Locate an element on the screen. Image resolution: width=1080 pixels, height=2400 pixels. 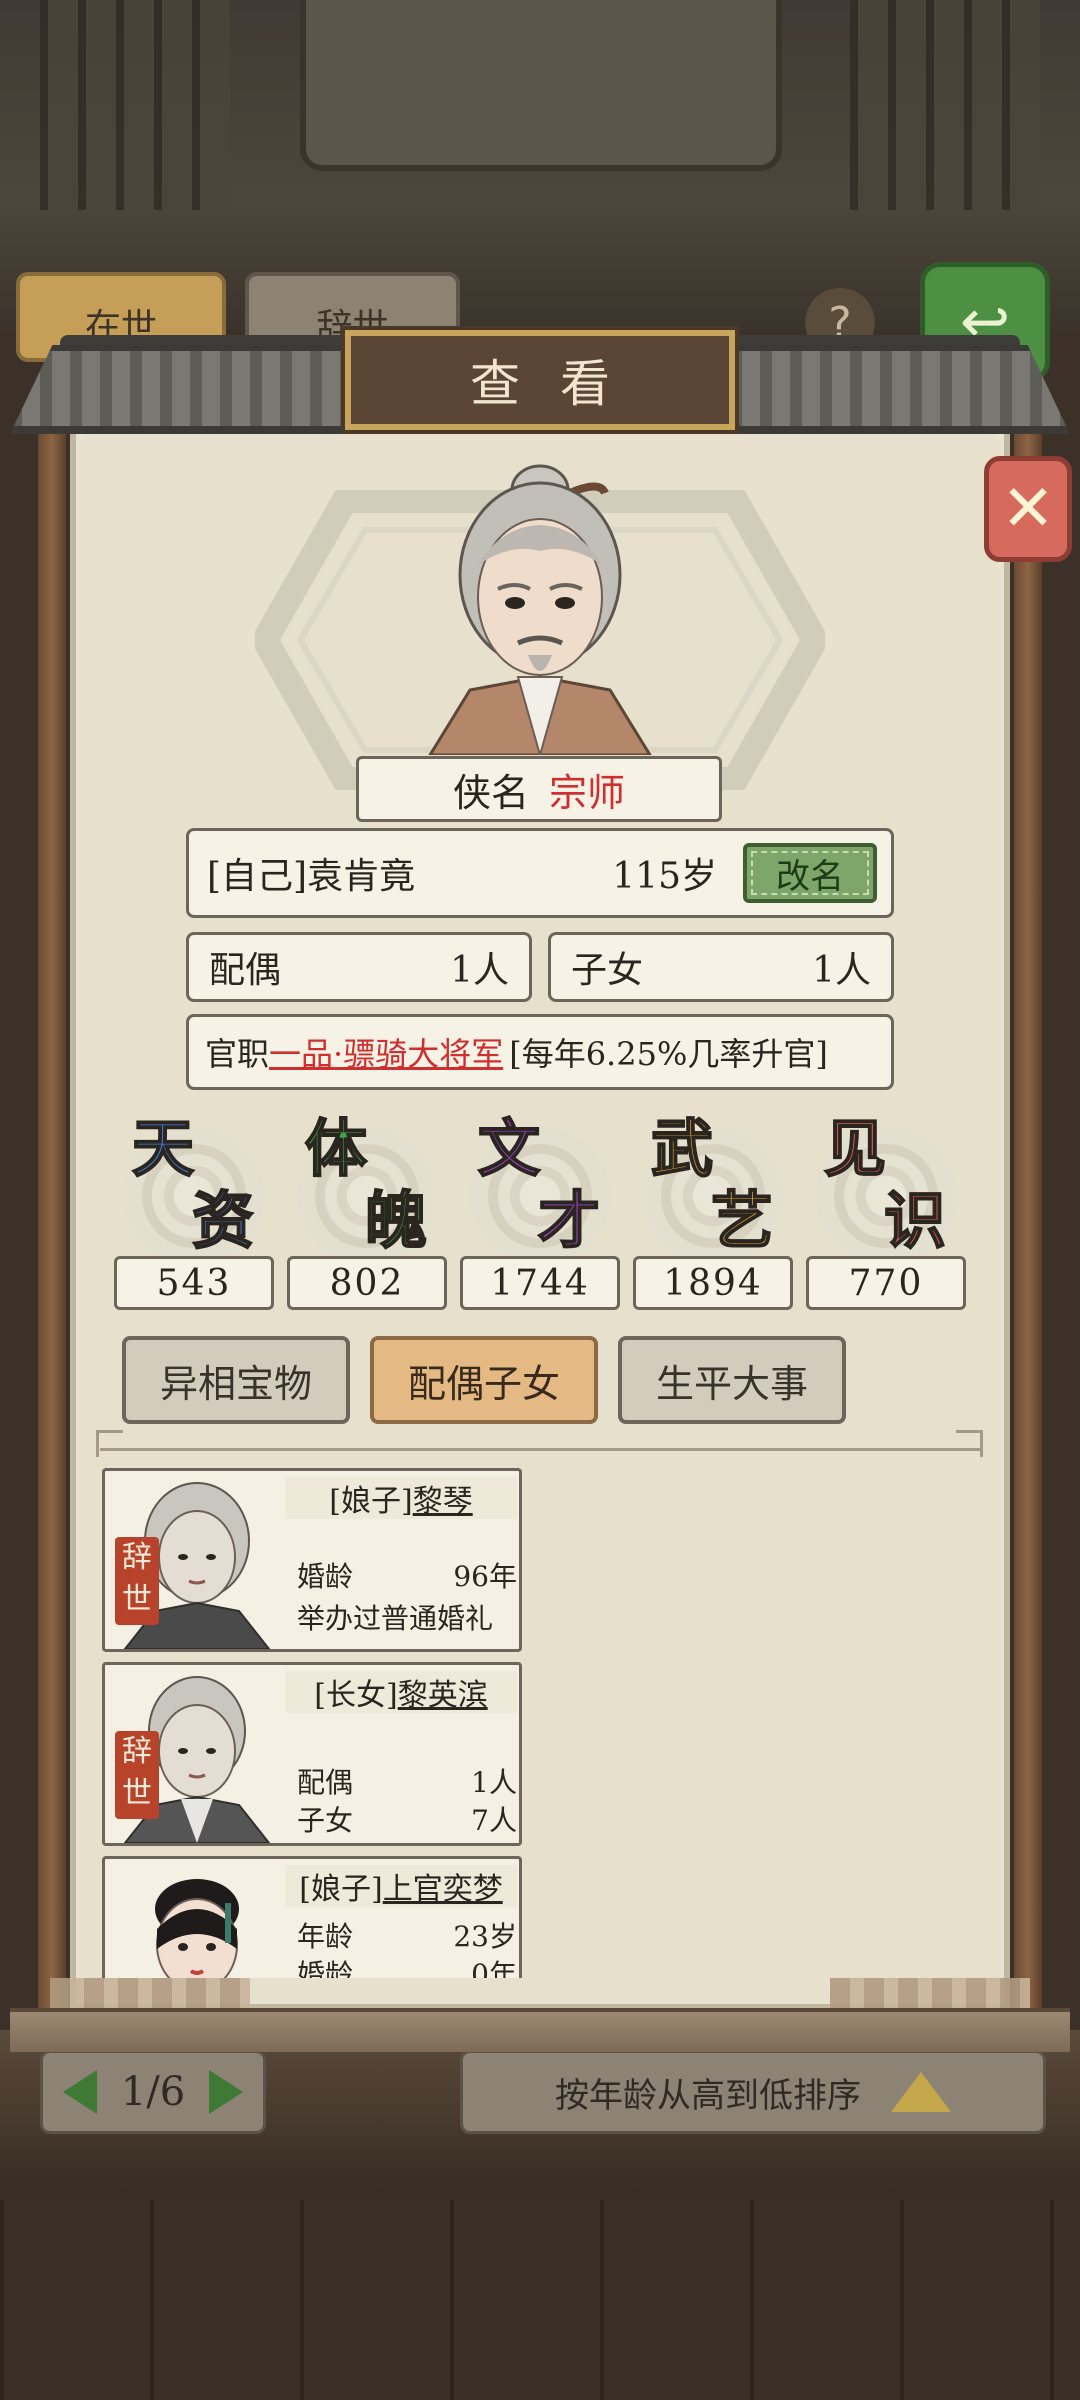
office-promotion-note: [每年6.25%几率升官] is located at coordinates (668, 1054).